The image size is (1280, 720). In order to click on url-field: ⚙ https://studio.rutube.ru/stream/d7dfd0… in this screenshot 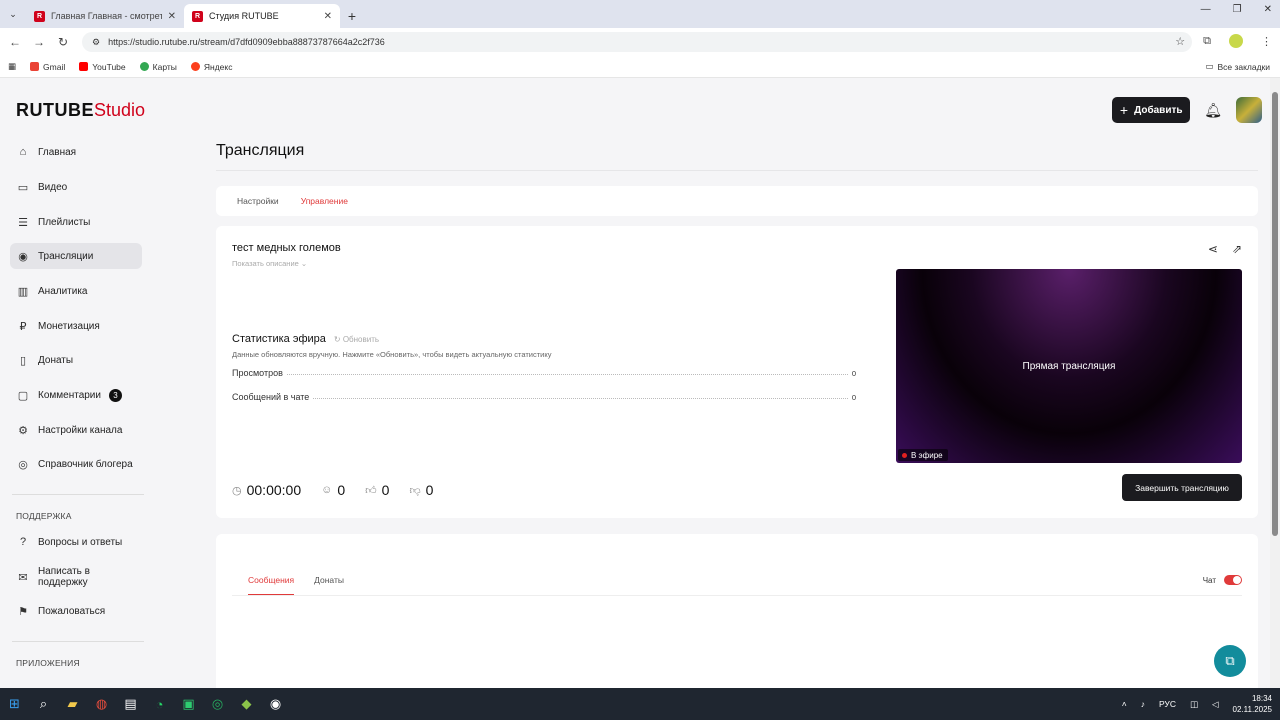, I will do `click(637, 42)`.